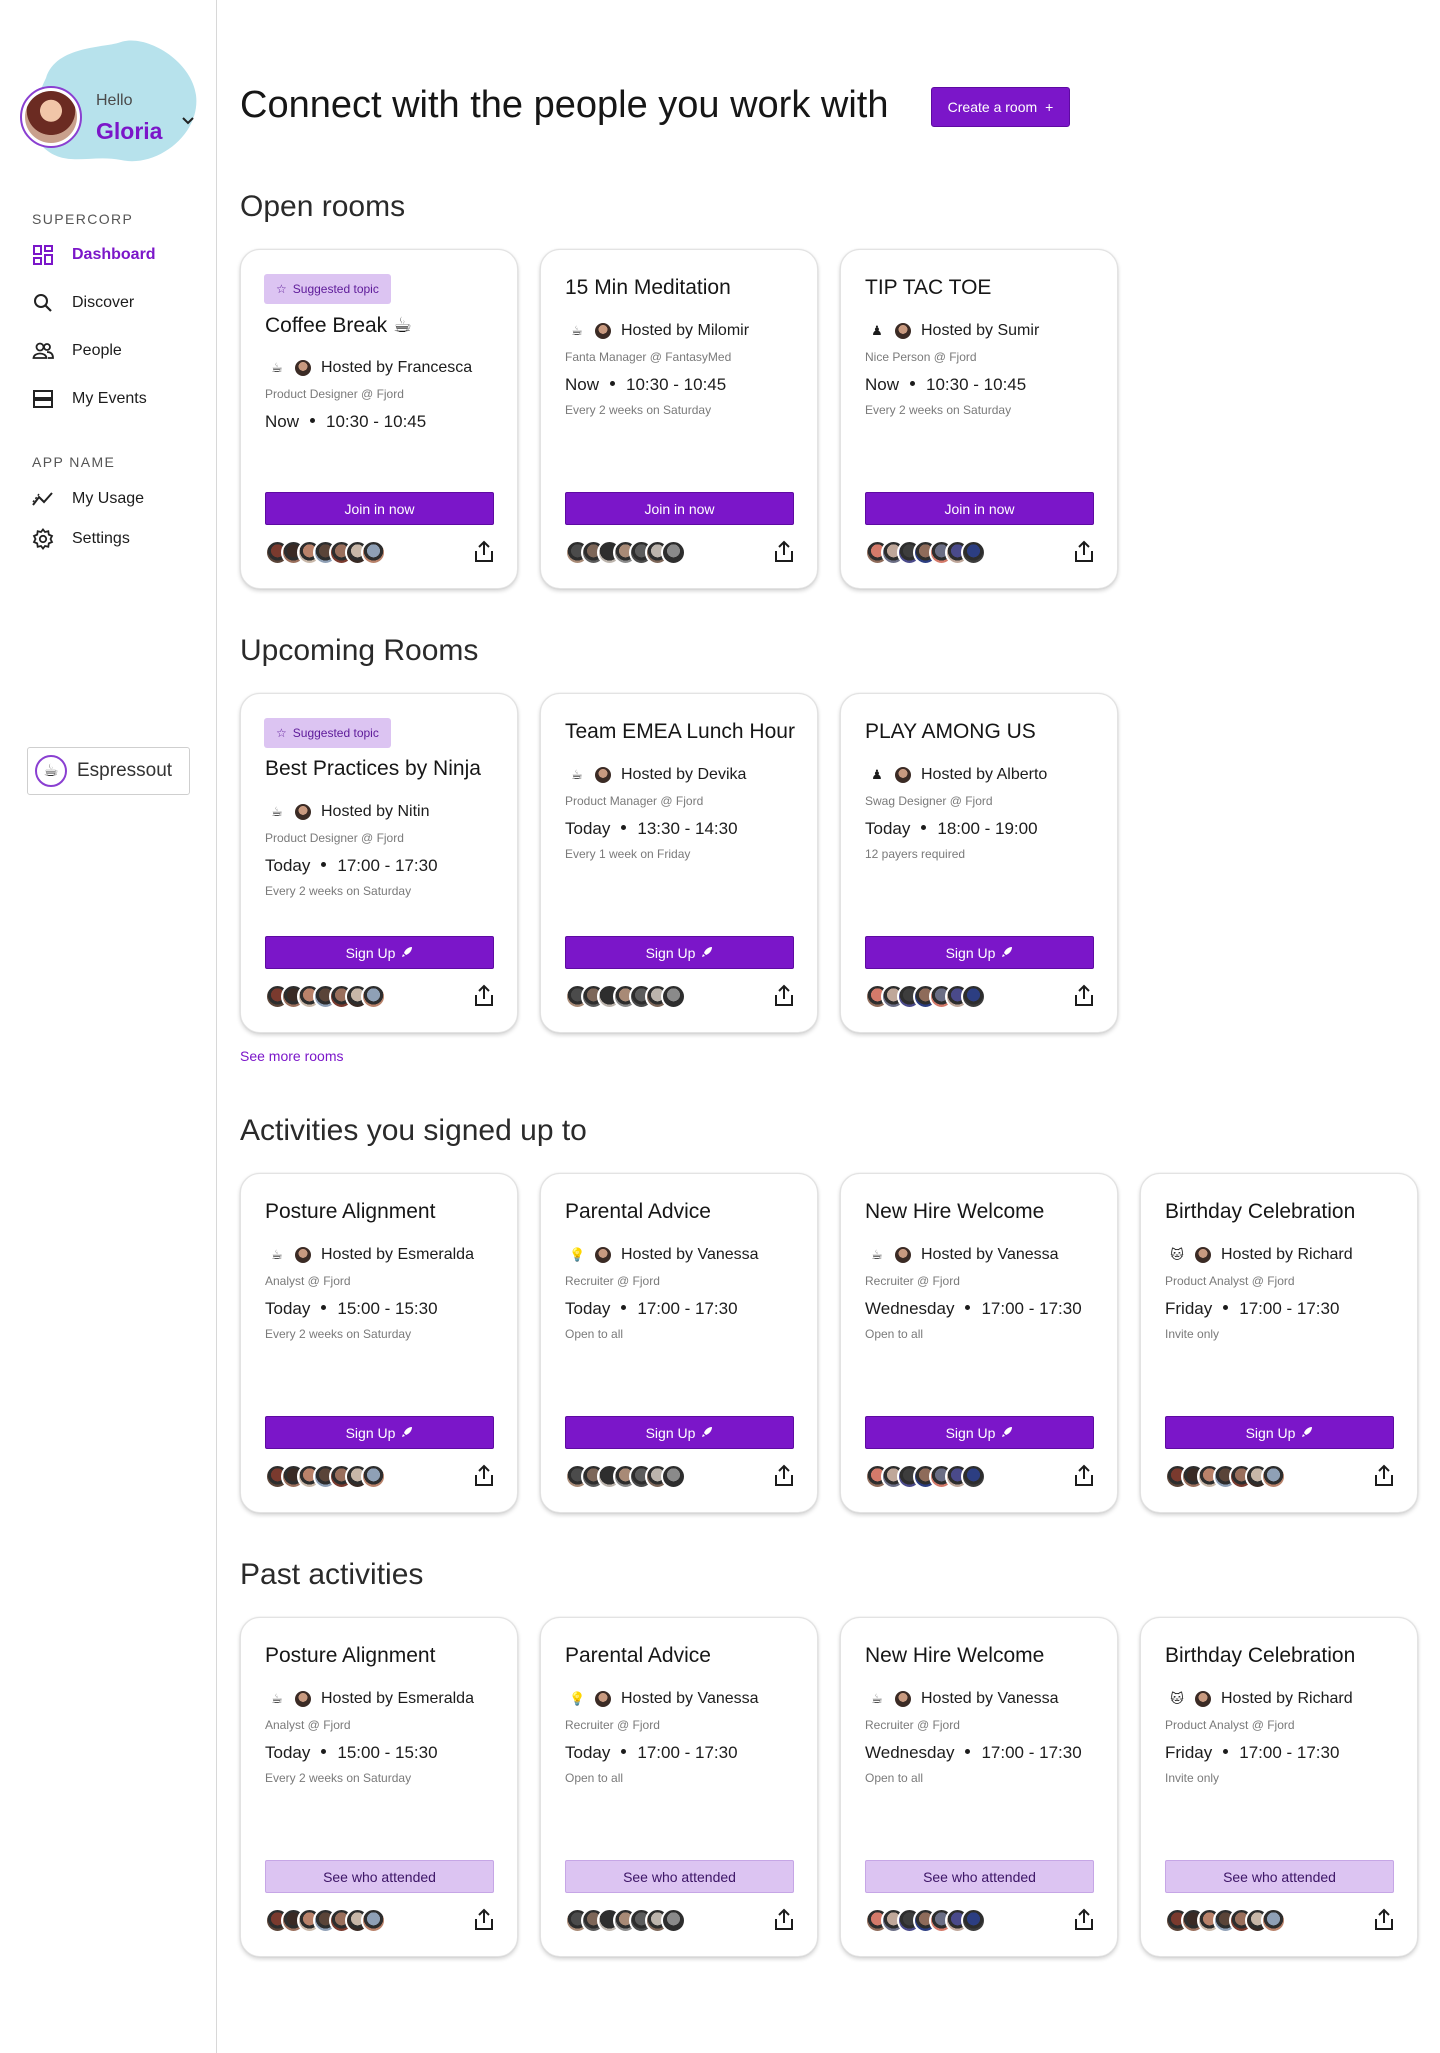 This screenshot has height=2053, width=1440. What do you see at coordinates (109, 398) in the screenshot?
I see `sidebar-item-label: My Events` at bounding box center [109, 398].